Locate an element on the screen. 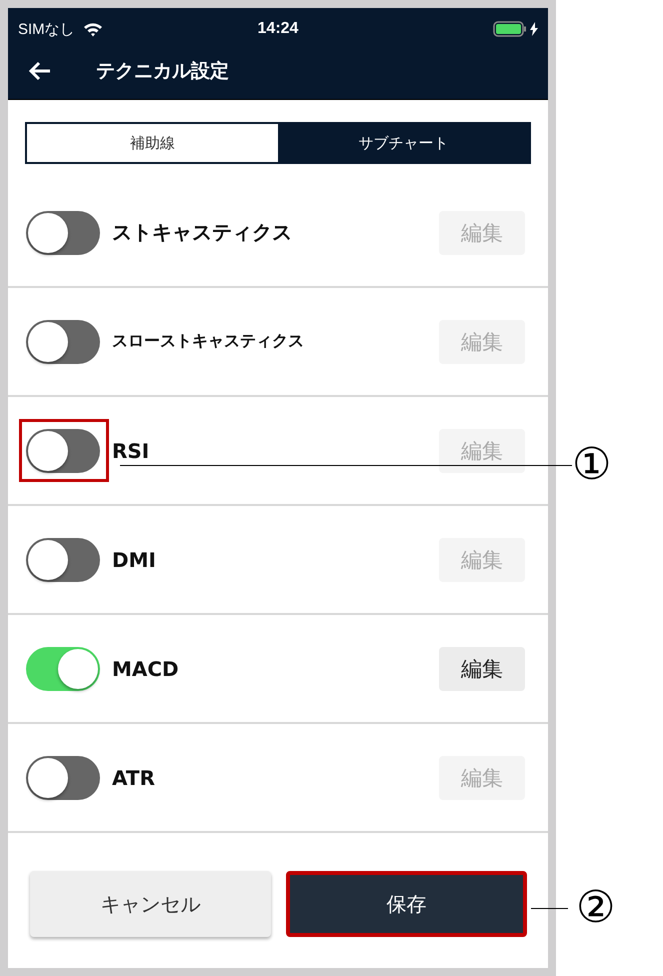 The height and width of the screenshot is (976, 663). back-arrow-icon is located at coordinates (40, 70).